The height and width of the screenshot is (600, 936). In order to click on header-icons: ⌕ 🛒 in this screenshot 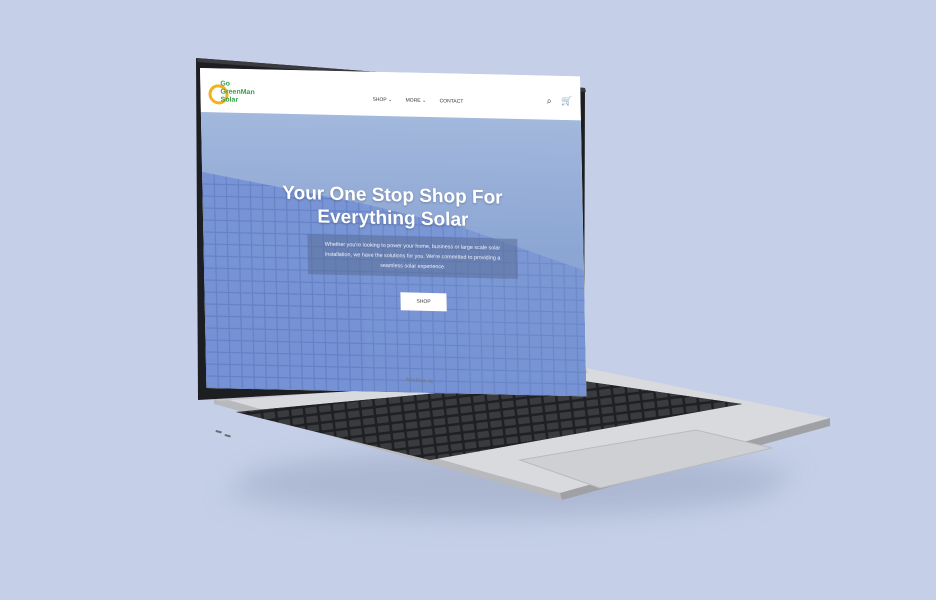, I will do `click(556, 101)`.